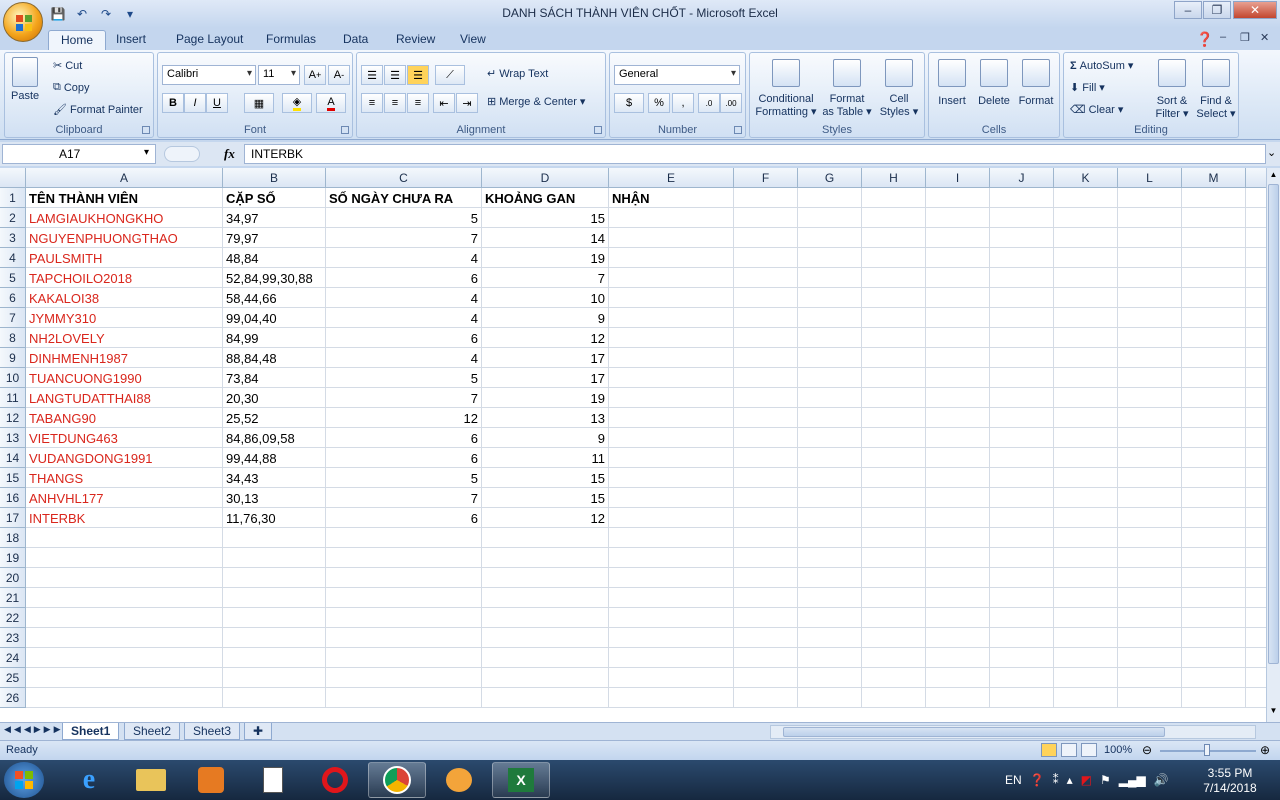  Describe the element at coordinates (71, 87) in the screenshot. I see `copy-button: ⧉ Copy` at that location.